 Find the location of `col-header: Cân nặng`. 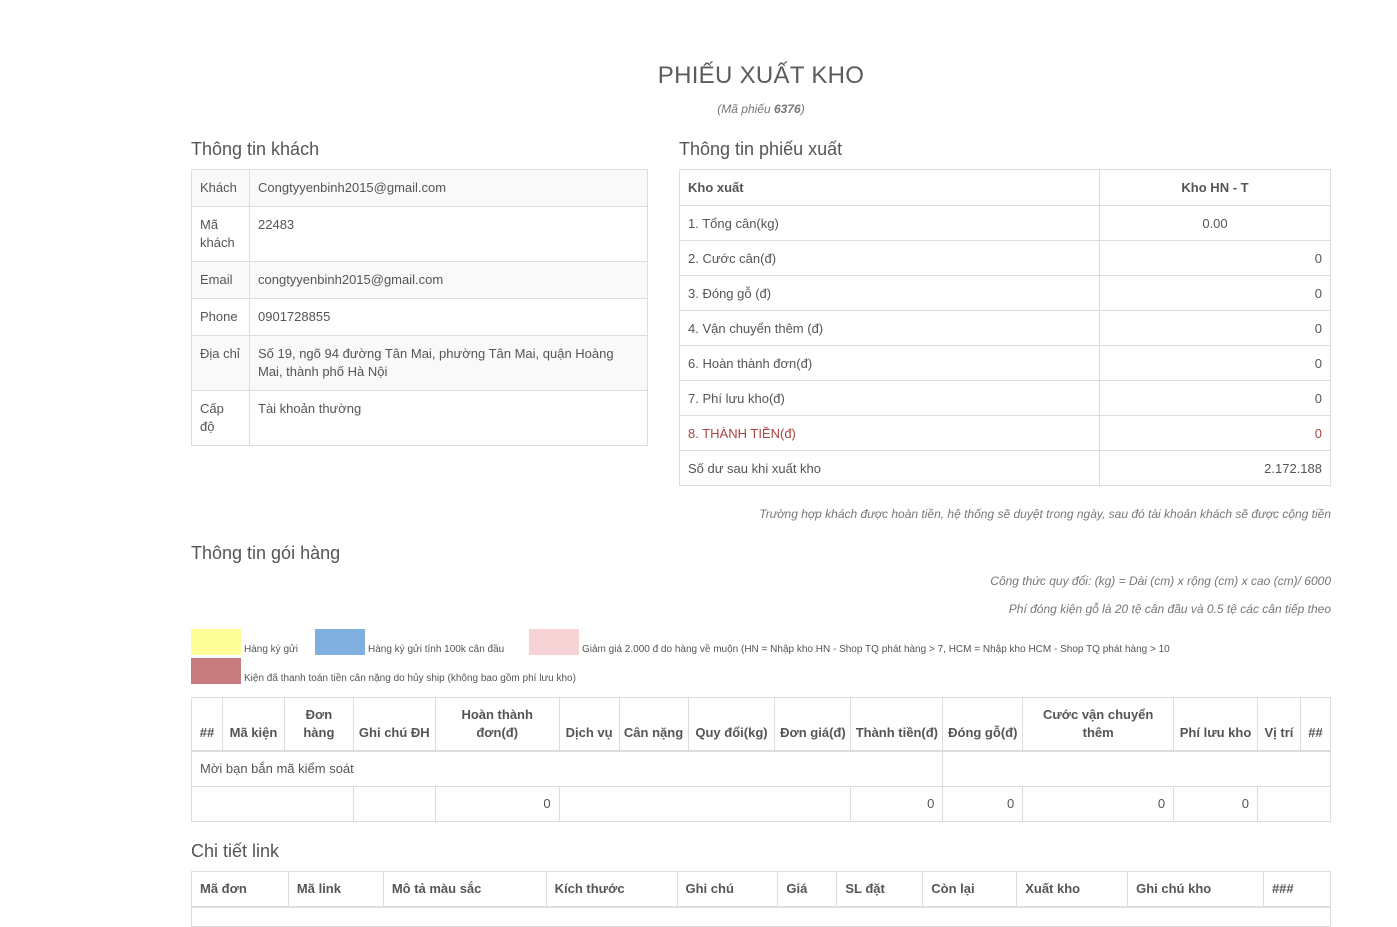

col-header: Cân nặng is located at coordinates (653, 724).